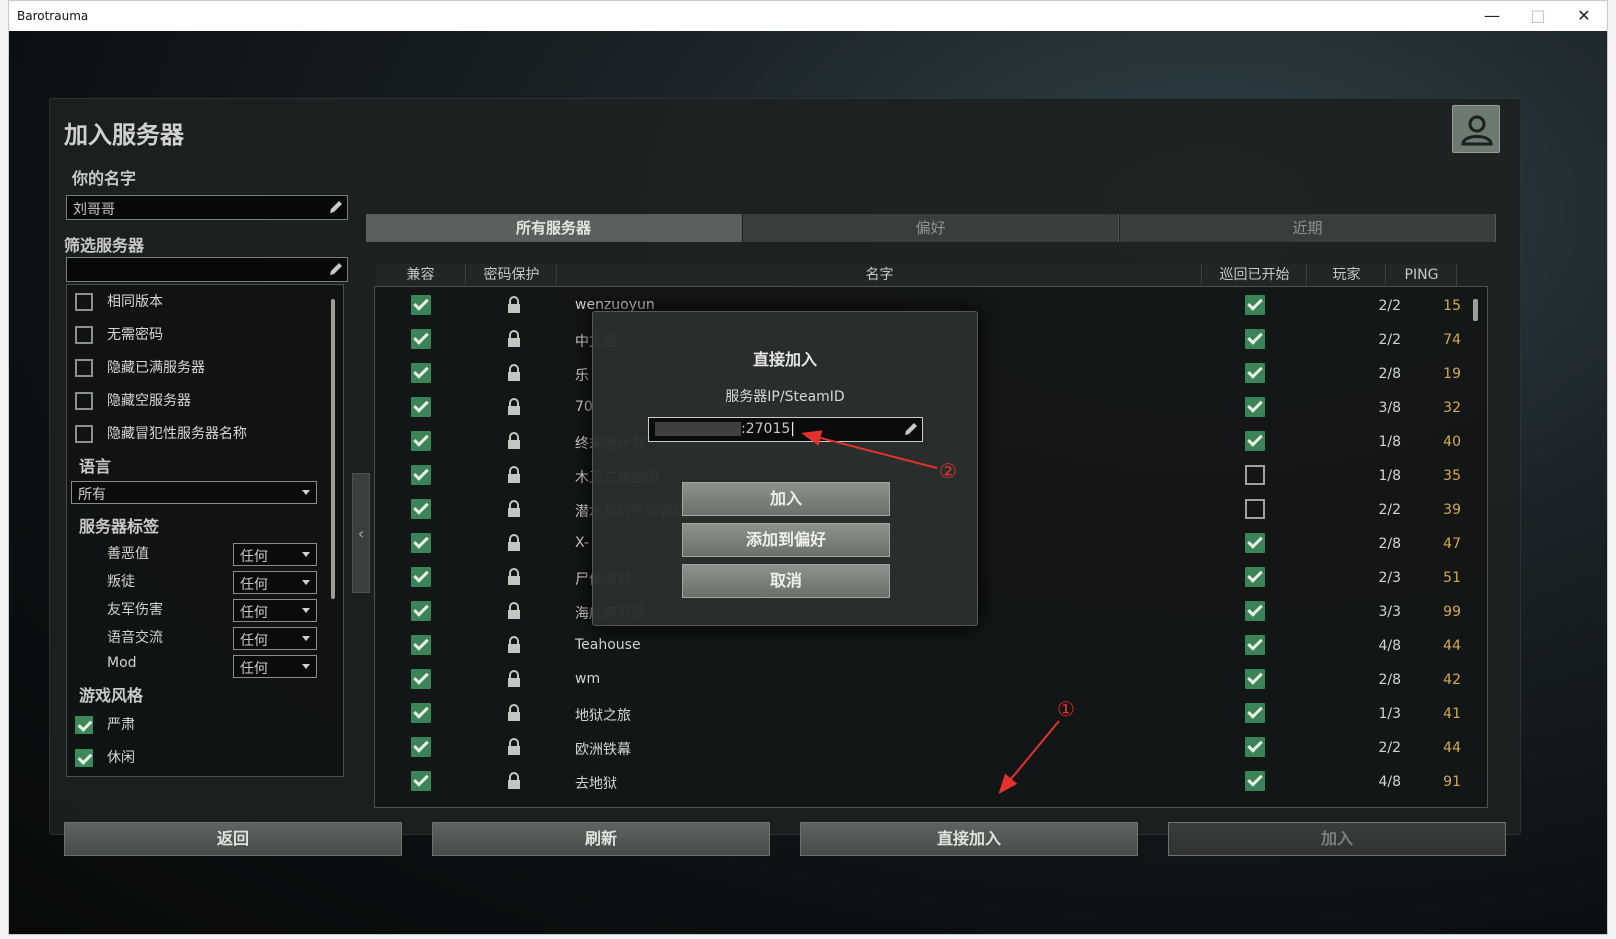  I want to click on annotation-arrows, so click(930, 612).